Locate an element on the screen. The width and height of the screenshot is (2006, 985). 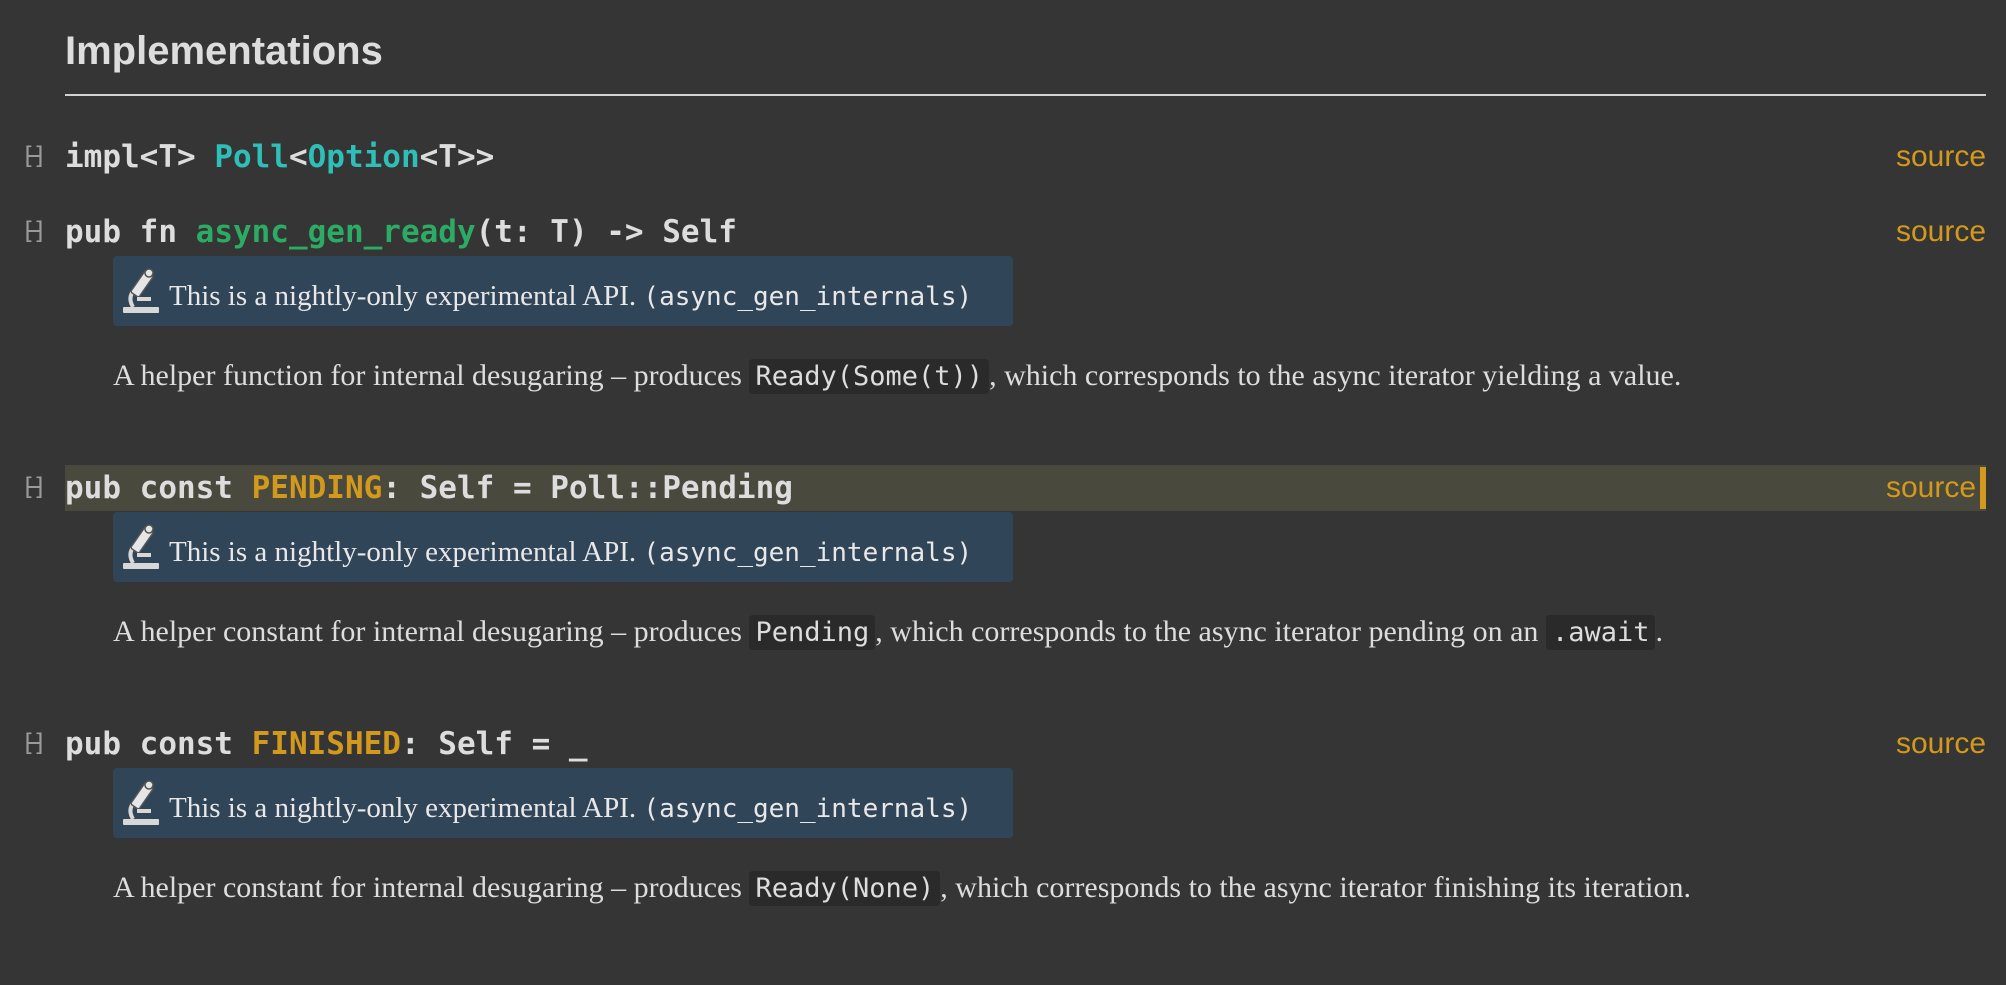
inline-code: Ready(None) is located at coordinates (845, 888).